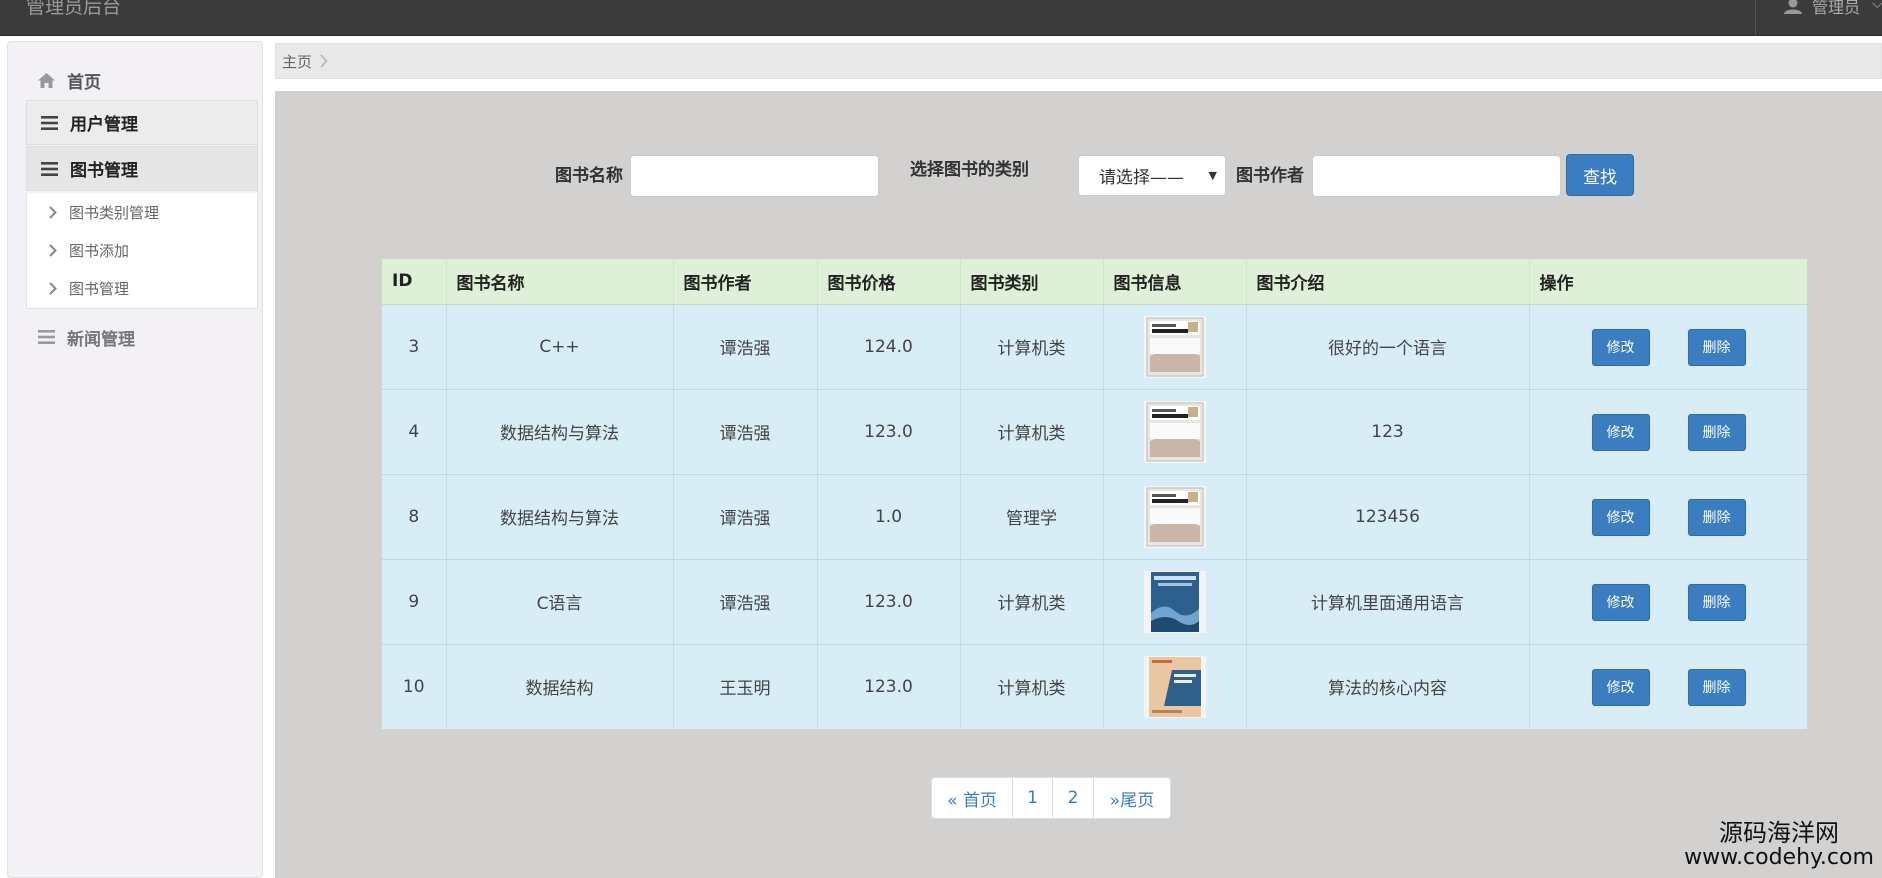  I want to click on table-row: 4 数据结构与算法 谭浩强 123.0 计算机类 123 修改 删除, so click(1094, 432).